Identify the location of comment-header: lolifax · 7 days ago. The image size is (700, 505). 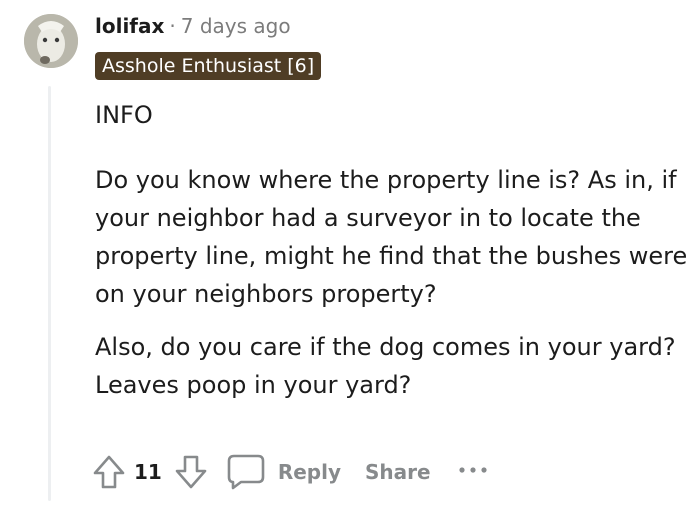
(193, 26).